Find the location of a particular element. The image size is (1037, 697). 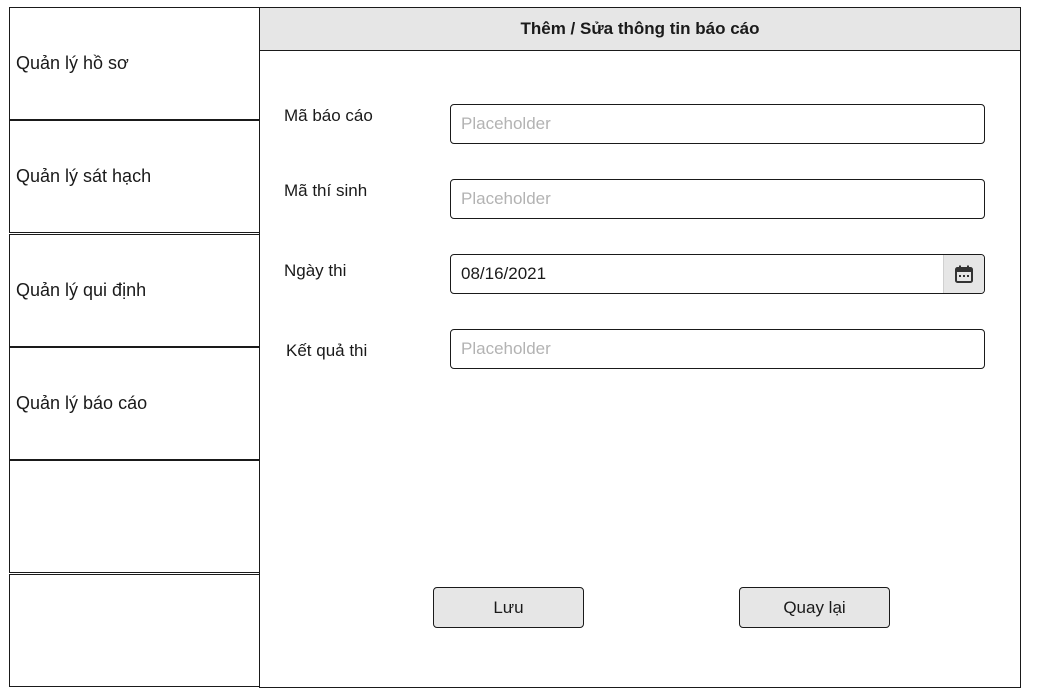

sidebar-item-profiles: Quản lý hồ sơ is located at coordinates (134, 63).